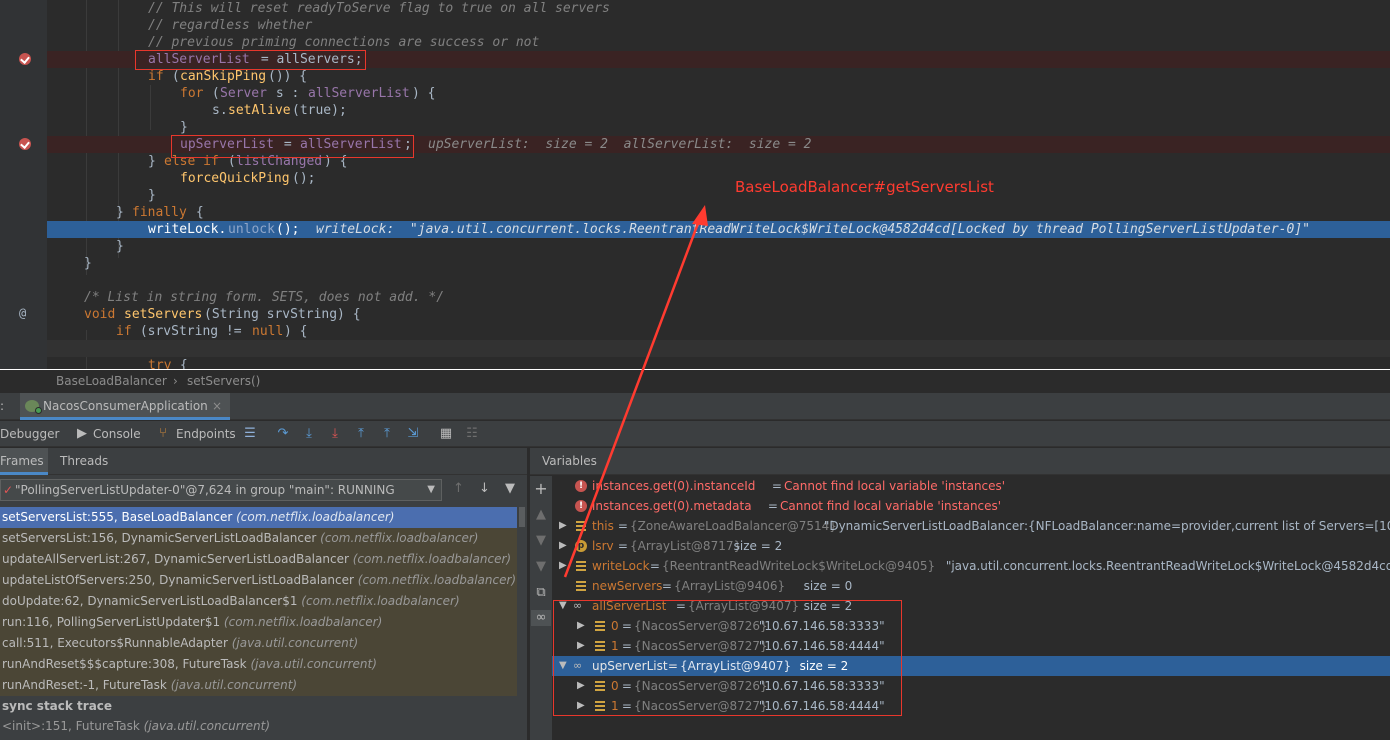  Describe the element at coordinates (700, 215) in the screenshot. I see `annotation-arrow-head` at that location.